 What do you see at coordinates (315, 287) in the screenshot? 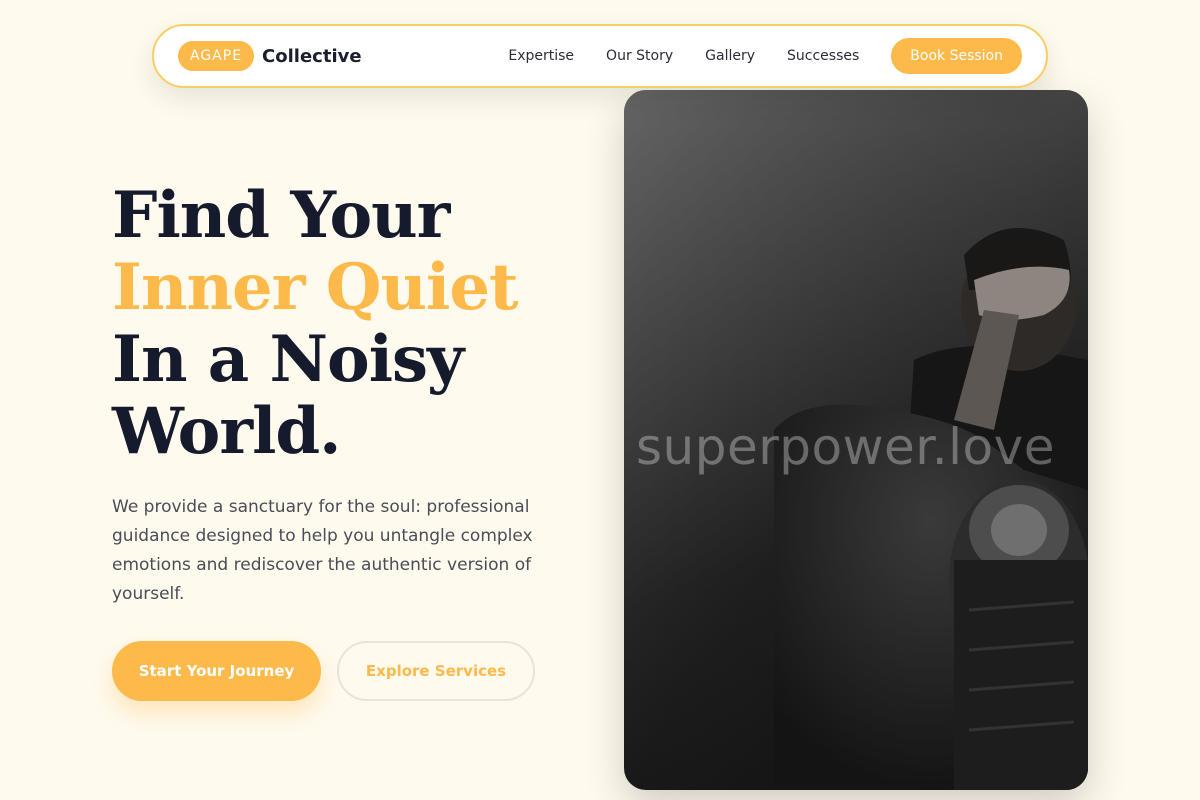
I see `headline-line-2-accent: Inner Quiet` at bounding box center [315, 287].